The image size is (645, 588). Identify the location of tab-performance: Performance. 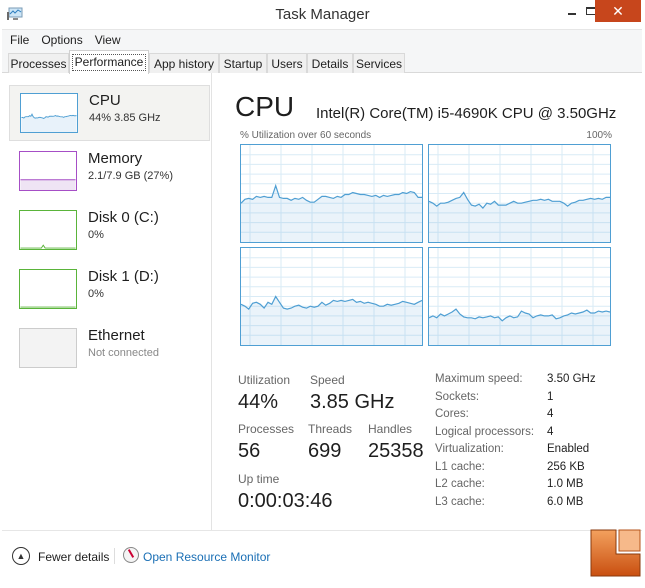
(109, 62).